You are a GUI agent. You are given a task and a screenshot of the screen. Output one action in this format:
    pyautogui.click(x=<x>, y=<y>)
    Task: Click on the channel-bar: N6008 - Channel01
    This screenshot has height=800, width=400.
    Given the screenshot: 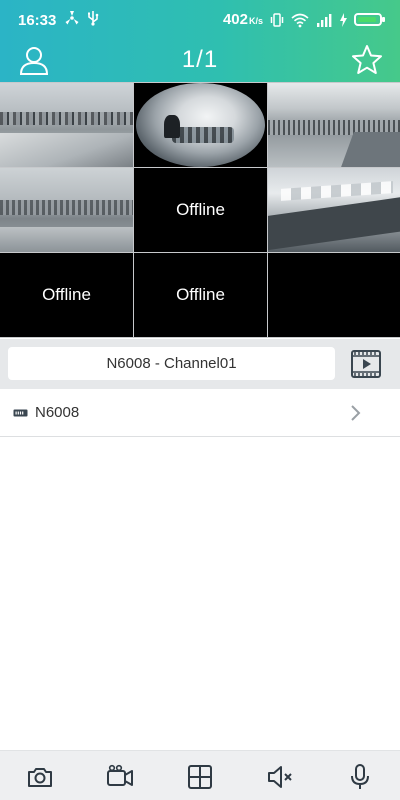 What is the action you would take?
    pyautogui.click(x=200, y=364)
    